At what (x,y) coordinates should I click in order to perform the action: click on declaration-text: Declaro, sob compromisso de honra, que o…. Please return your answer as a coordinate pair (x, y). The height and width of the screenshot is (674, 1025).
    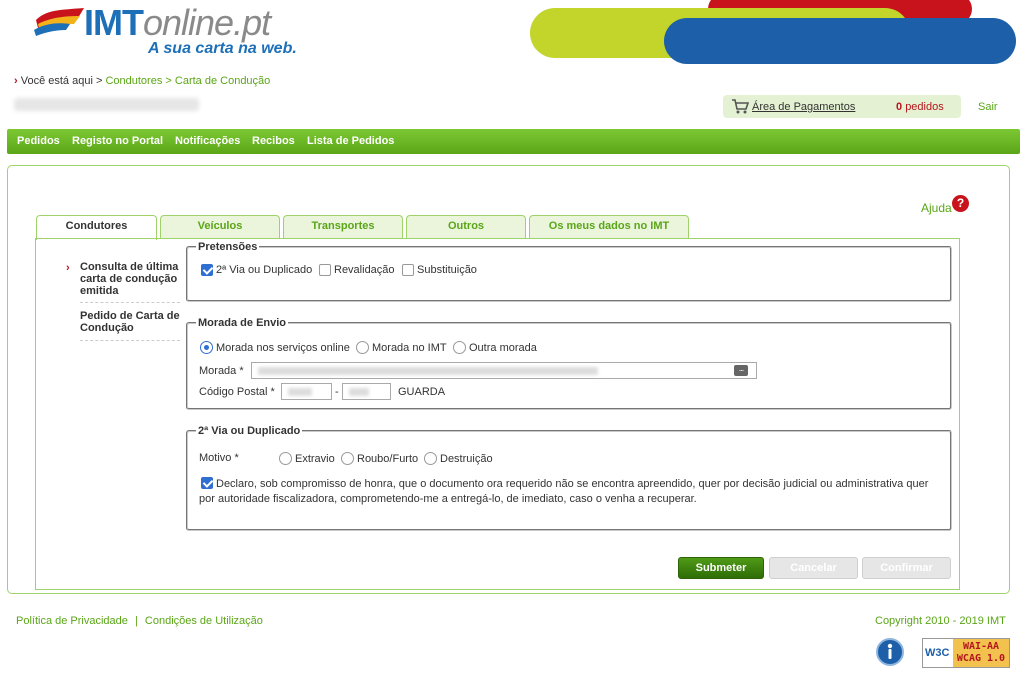
    Looking at the image, I should click on (569, 492).